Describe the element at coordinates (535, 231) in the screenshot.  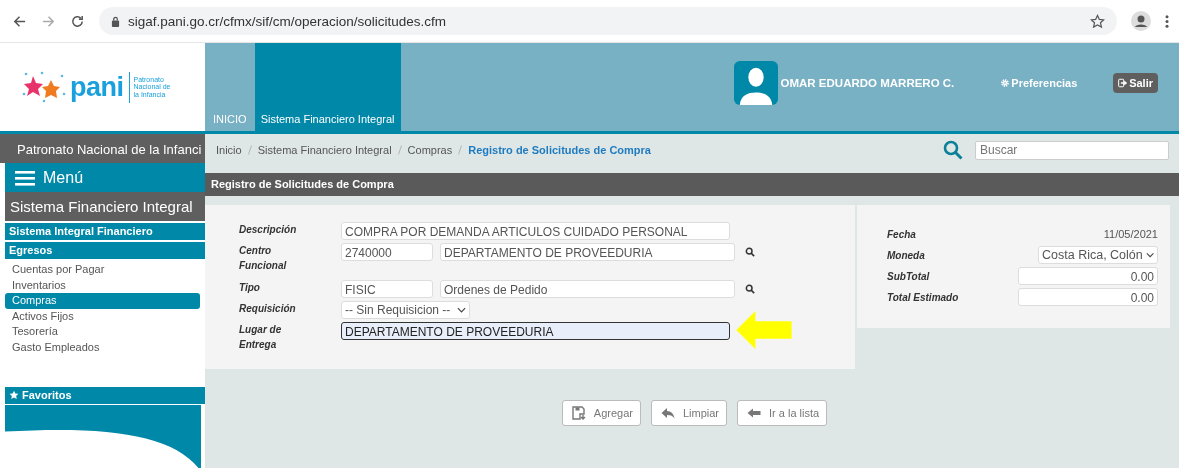
I see `text-field: COMPRA POR DEMANDA ARTICULOS CUIDADO PERSONAL` at that location.